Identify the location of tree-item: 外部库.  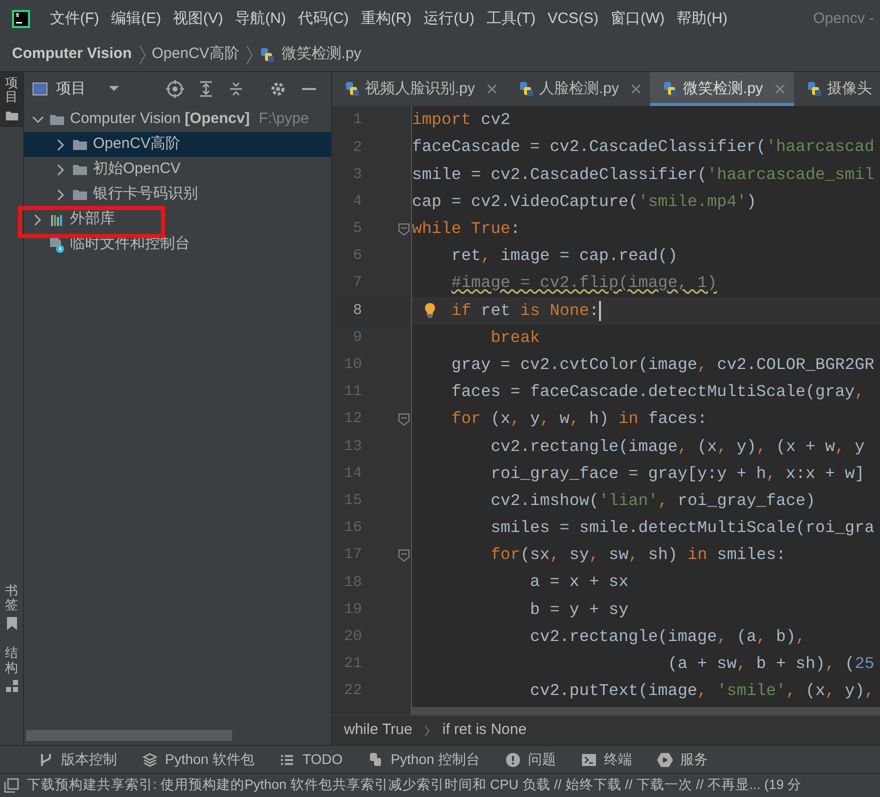
(177, 219).